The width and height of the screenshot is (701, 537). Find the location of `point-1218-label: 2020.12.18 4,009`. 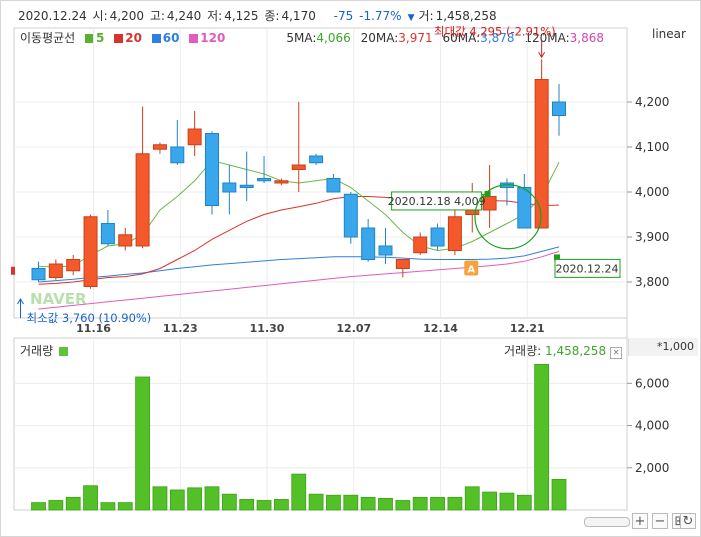

point-1218-label: 2020.12.18 4,009 is located at coordinates (437, 201).